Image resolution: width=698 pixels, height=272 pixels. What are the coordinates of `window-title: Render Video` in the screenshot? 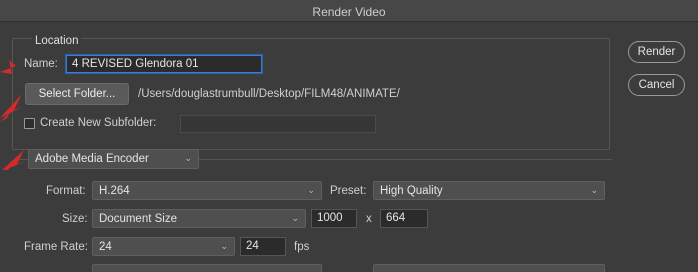 It's located at (349, 12).